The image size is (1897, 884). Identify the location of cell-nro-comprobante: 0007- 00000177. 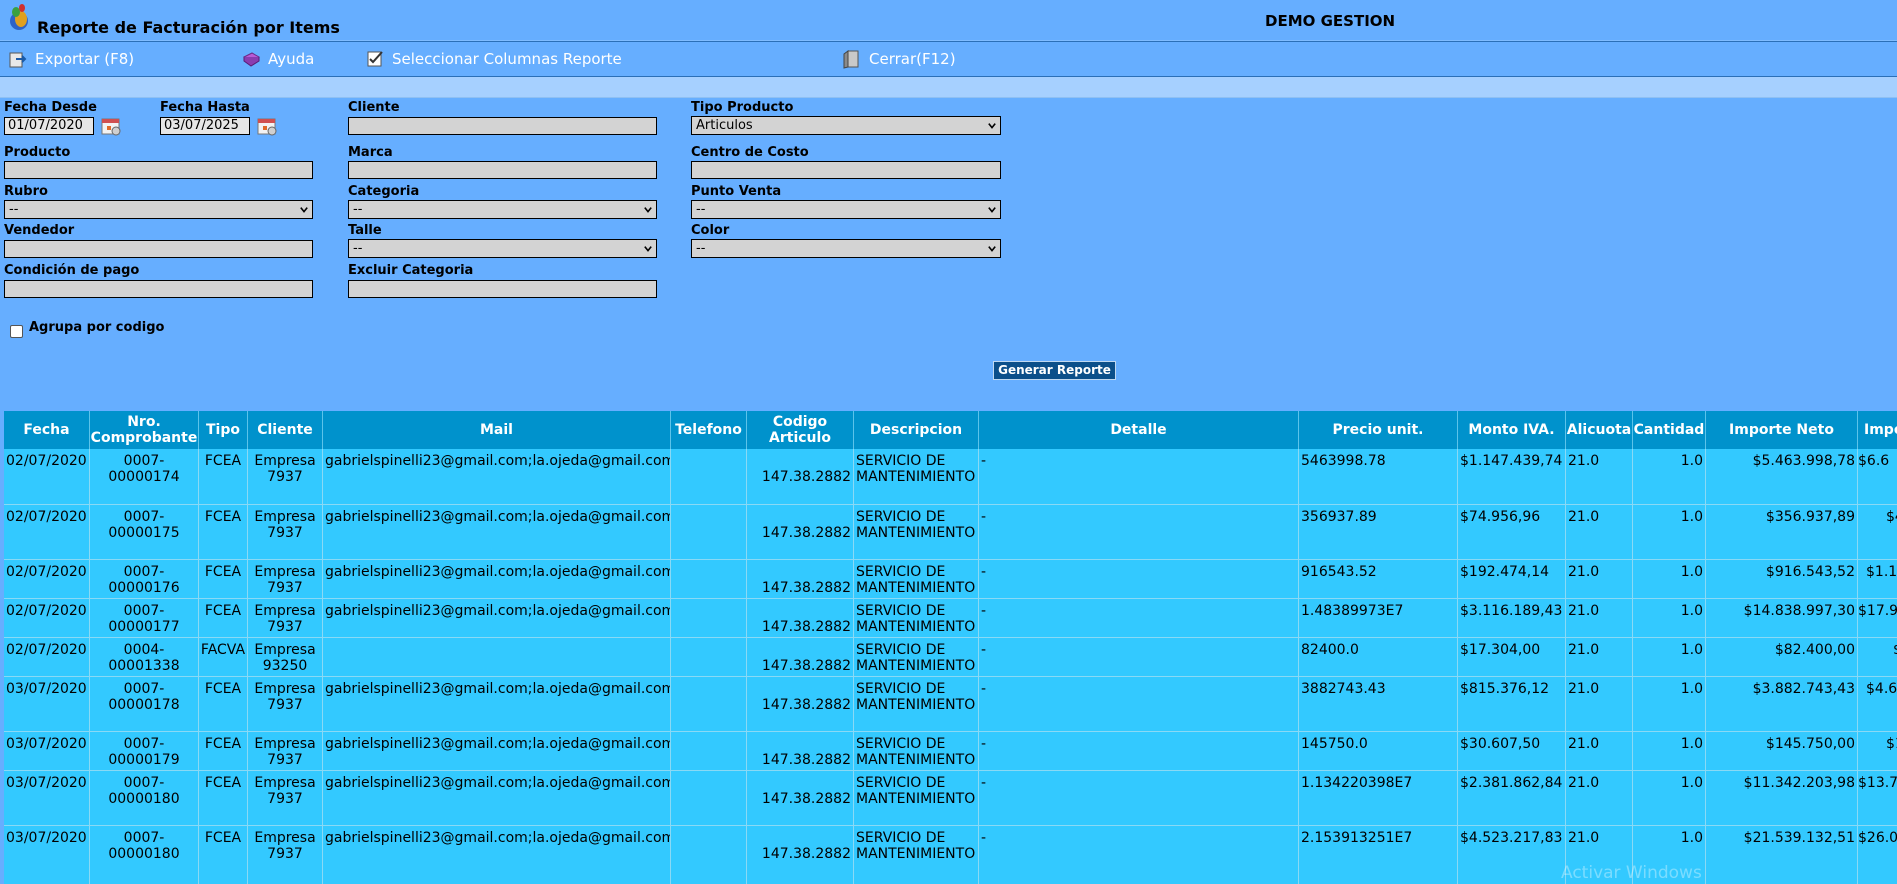
(144, 618).